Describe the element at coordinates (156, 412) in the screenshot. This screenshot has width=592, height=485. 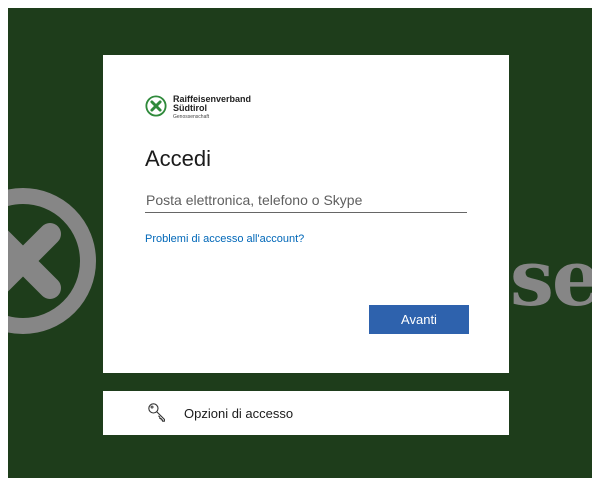
I see `key-icon` at that location.